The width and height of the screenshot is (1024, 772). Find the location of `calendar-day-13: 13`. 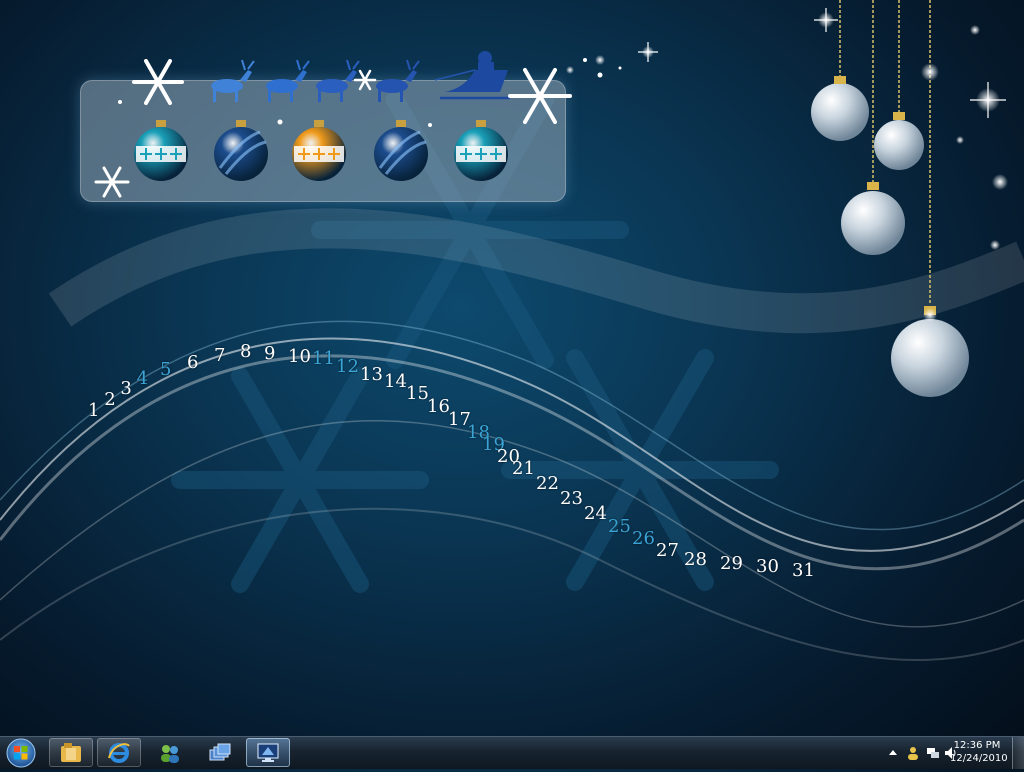

calendar-day-13: 13 is located at coordinates (371, 374).